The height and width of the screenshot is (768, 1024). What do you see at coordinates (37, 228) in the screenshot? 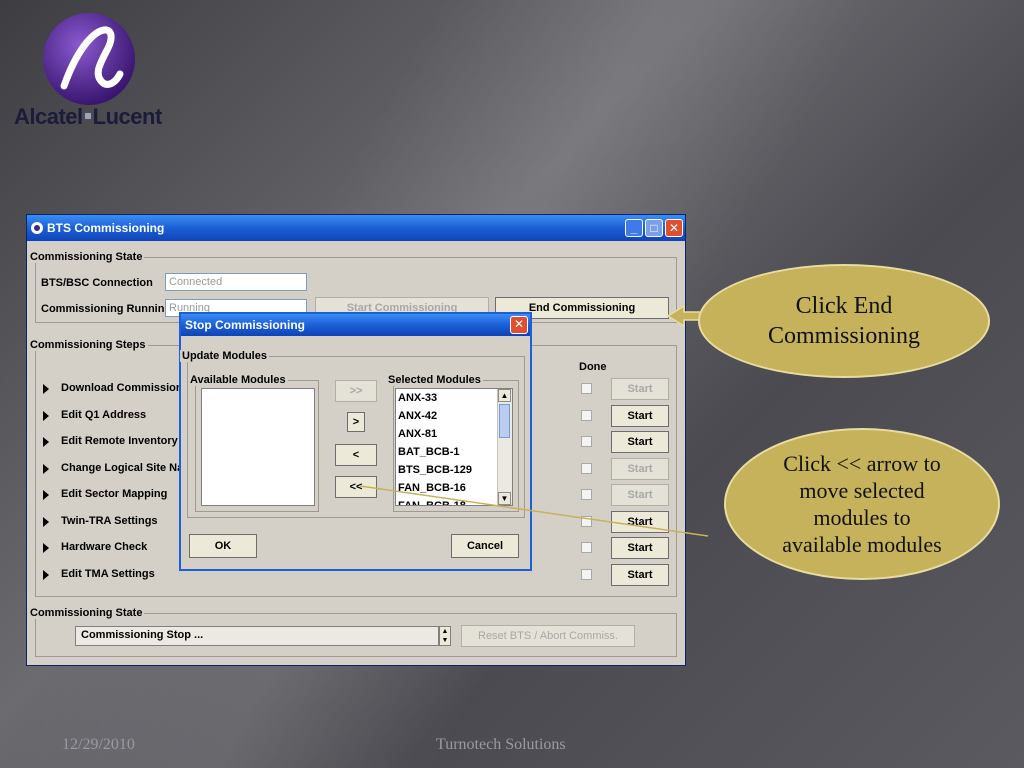
I see `app-icon` at bounding box center [37, 228].